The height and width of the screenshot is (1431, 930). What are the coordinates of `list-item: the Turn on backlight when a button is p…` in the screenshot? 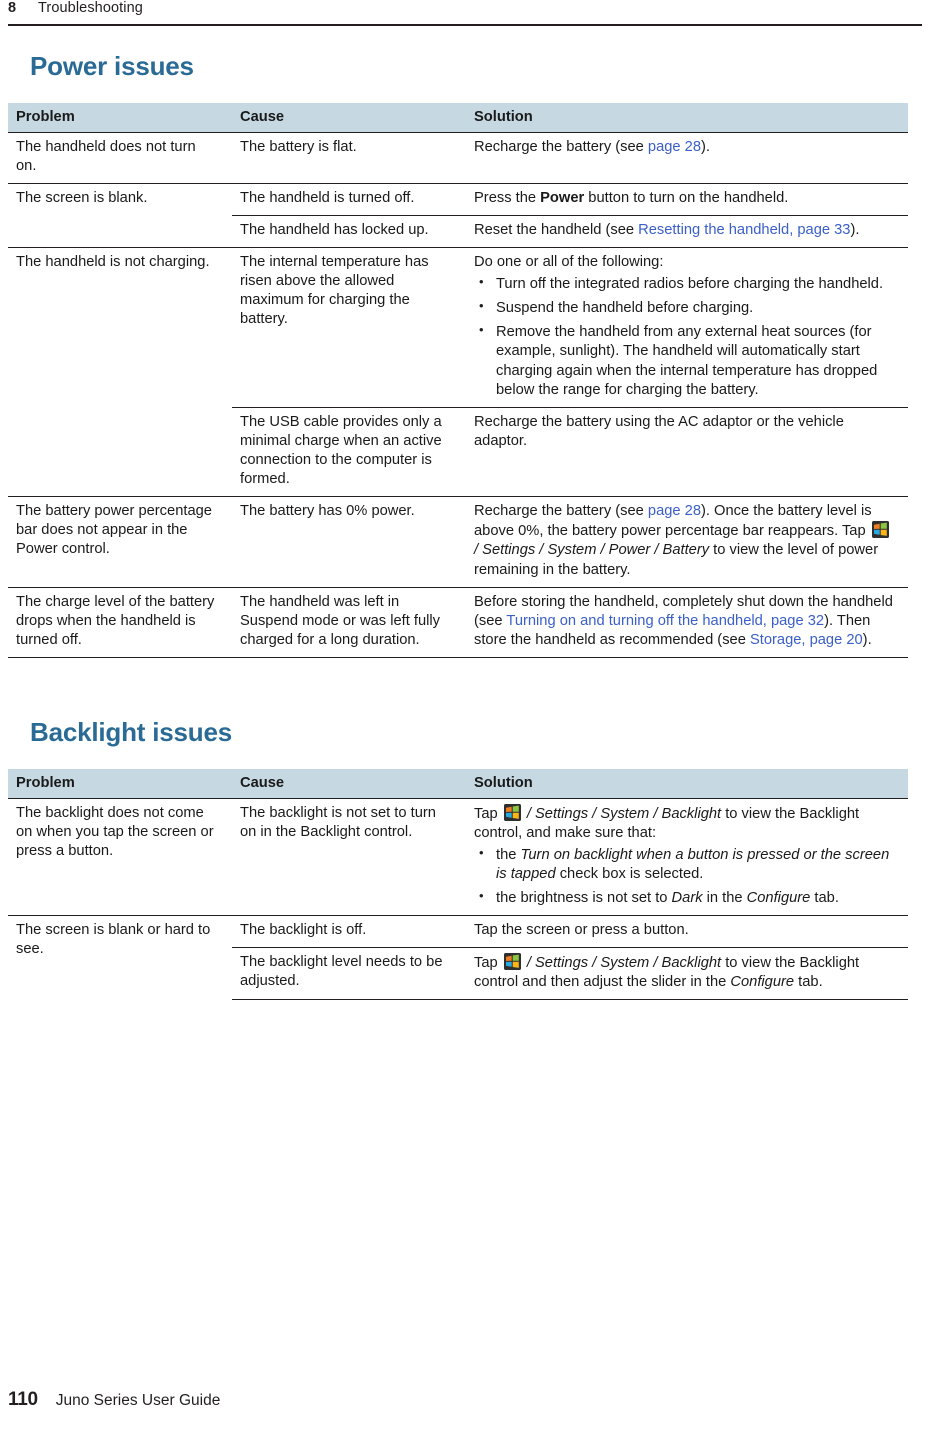 It's located at (684, 864).